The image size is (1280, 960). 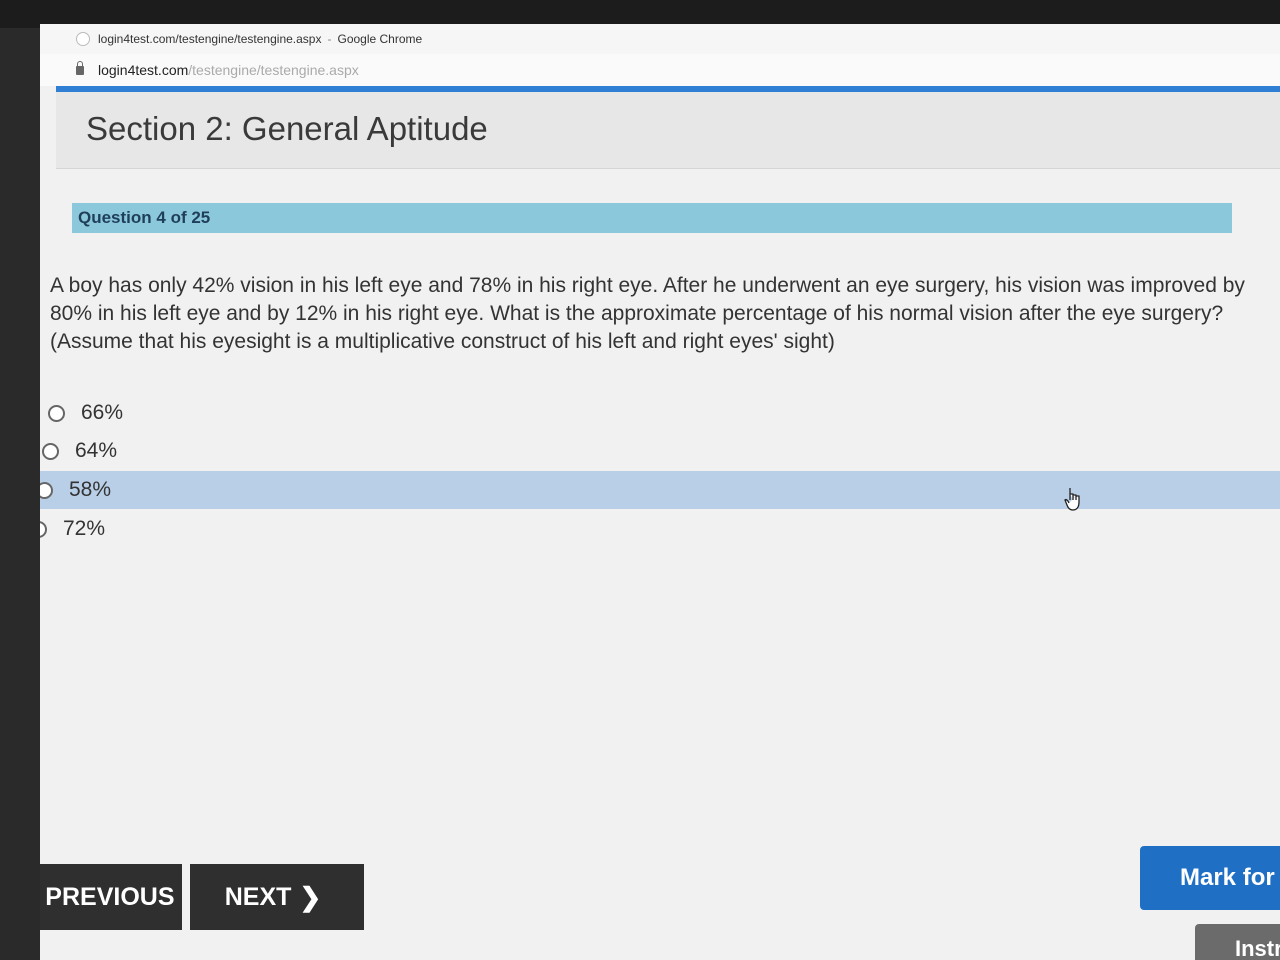 What do you see at coordinates (148, 413) in the screenshot?
I see `option-66: 66%` at bounding box center [148, 413].